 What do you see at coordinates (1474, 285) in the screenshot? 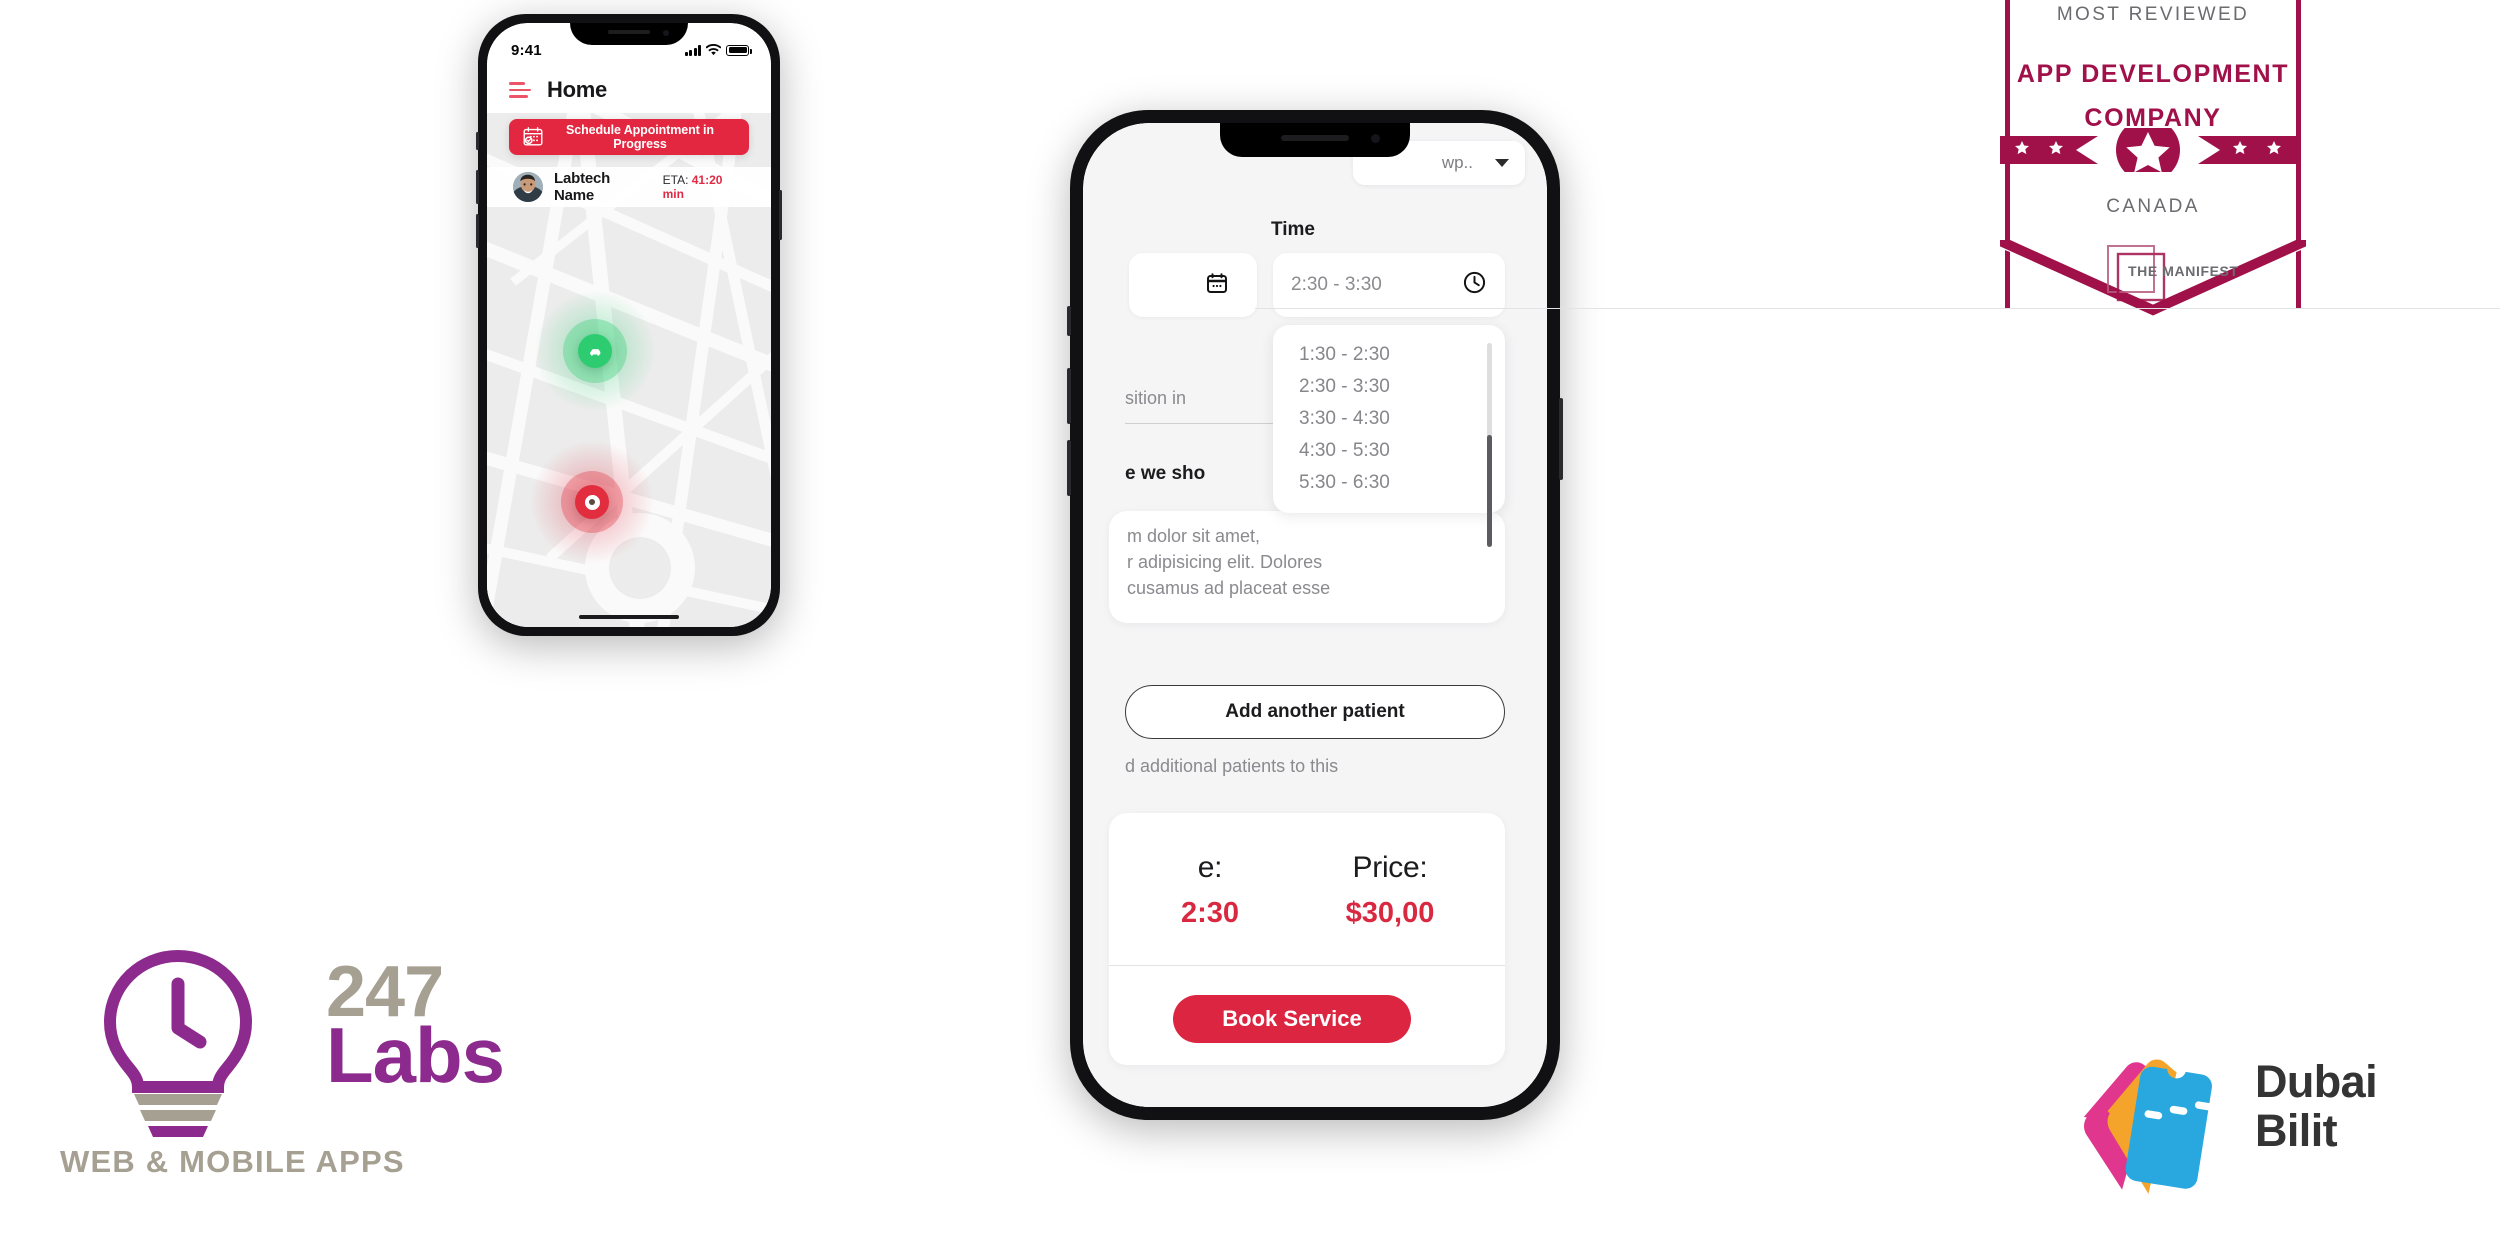
I see `clock-icon` at bounding box center [1474, 285].